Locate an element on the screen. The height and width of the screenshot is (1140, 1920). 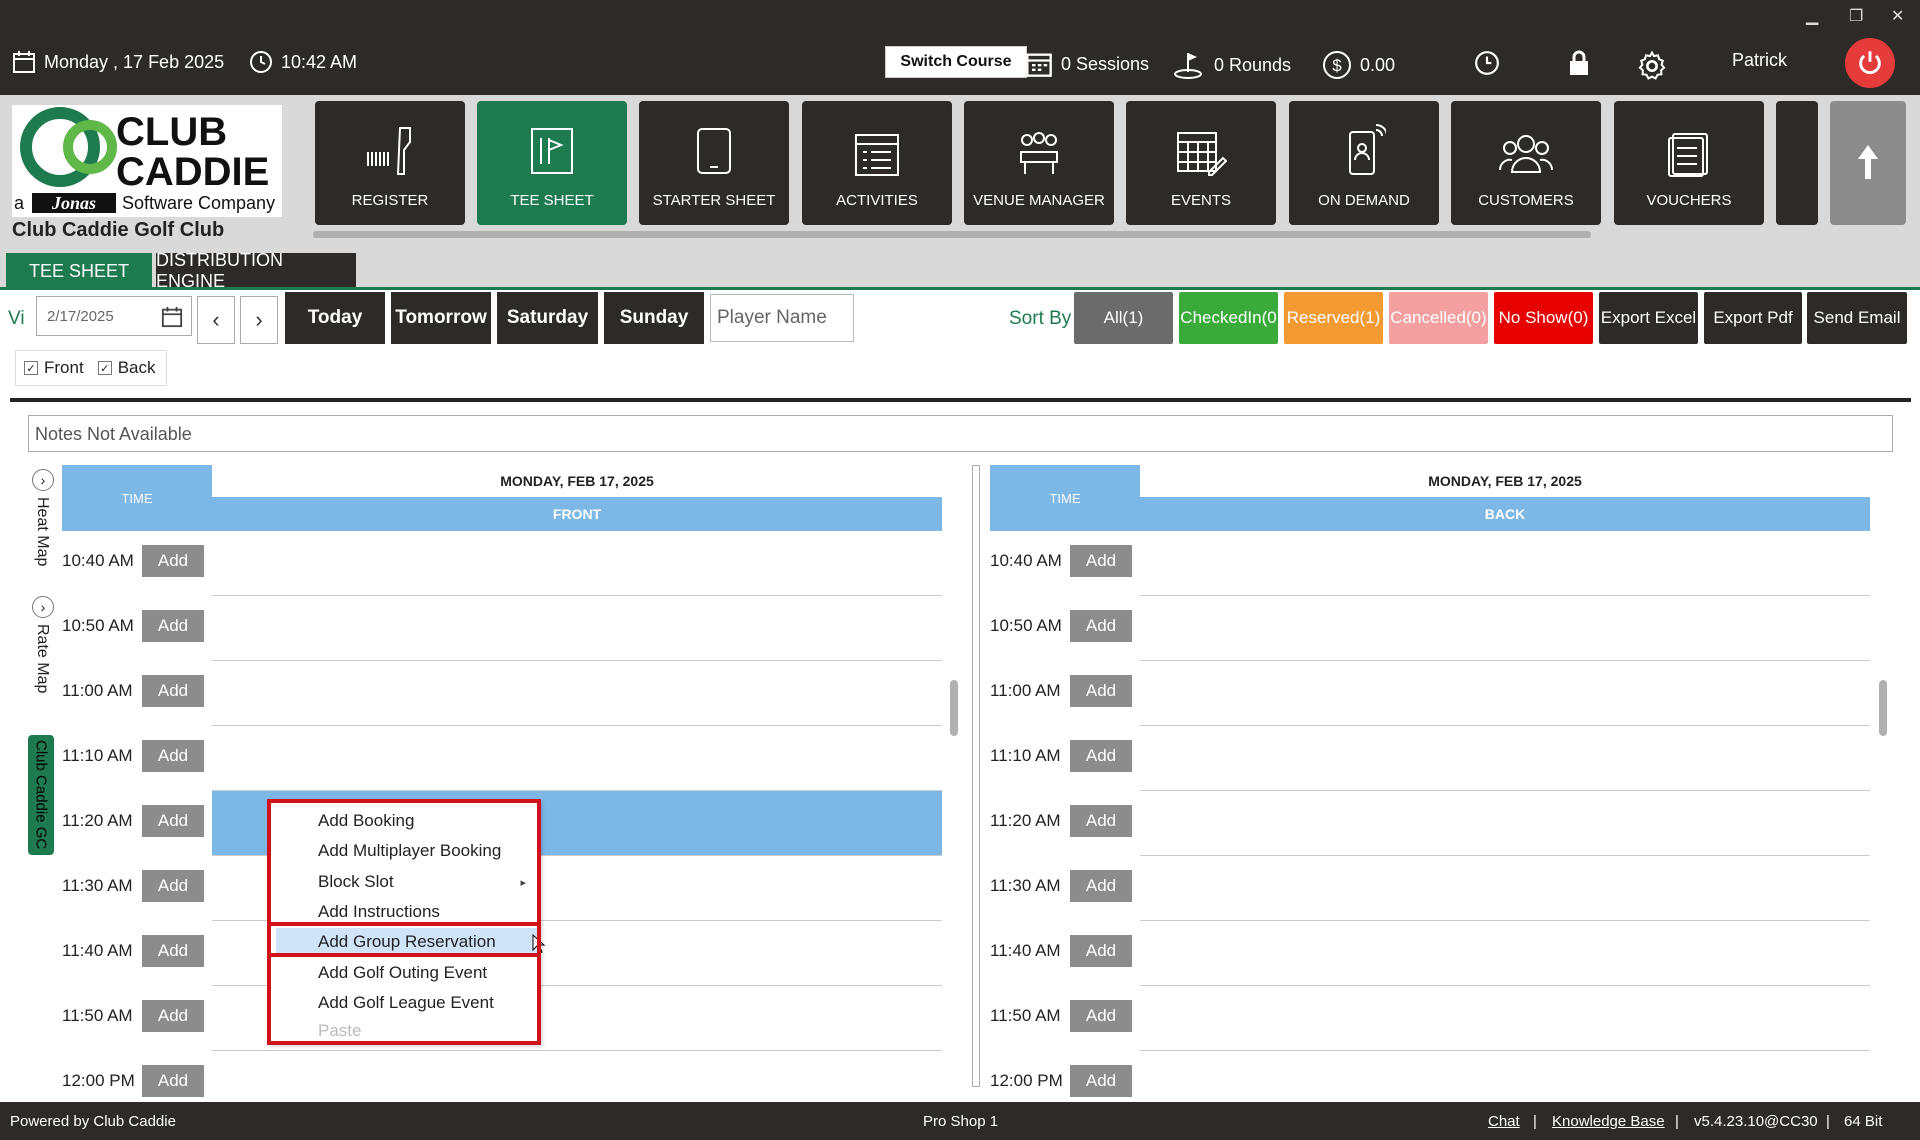
nav-tile-label: CUSTOMERS is located at coordinates (1526, 200).